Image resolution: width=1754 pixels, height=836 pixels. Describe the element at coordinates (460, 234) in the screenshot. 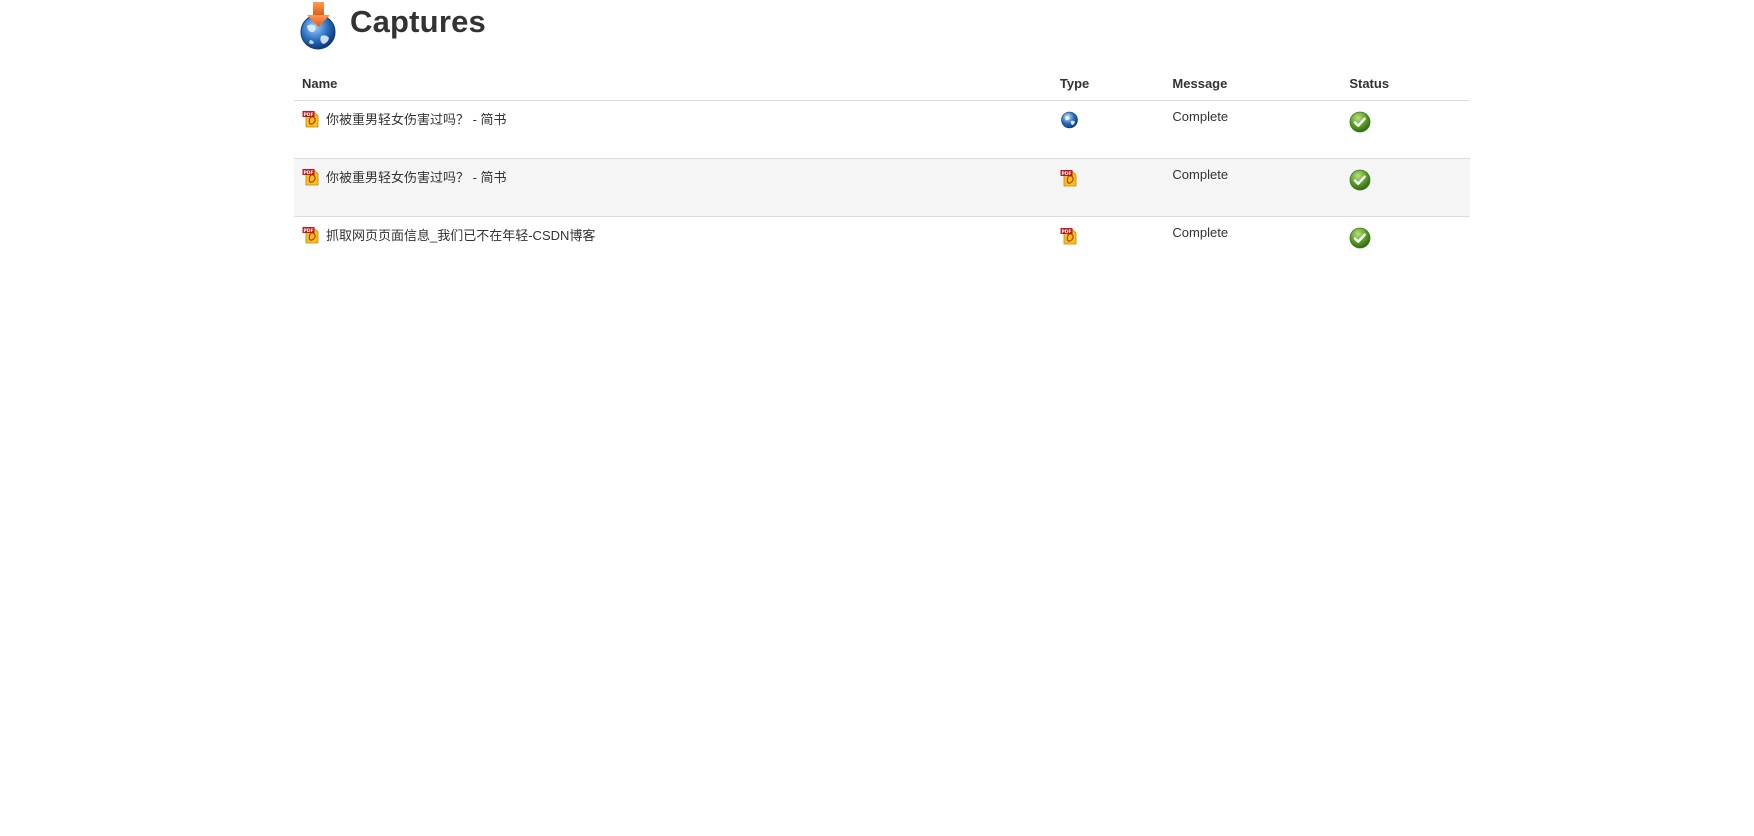

I see `capture-name-link: 抓取网页页面信息_我们已不在年轻-CSDN博客` at that location.